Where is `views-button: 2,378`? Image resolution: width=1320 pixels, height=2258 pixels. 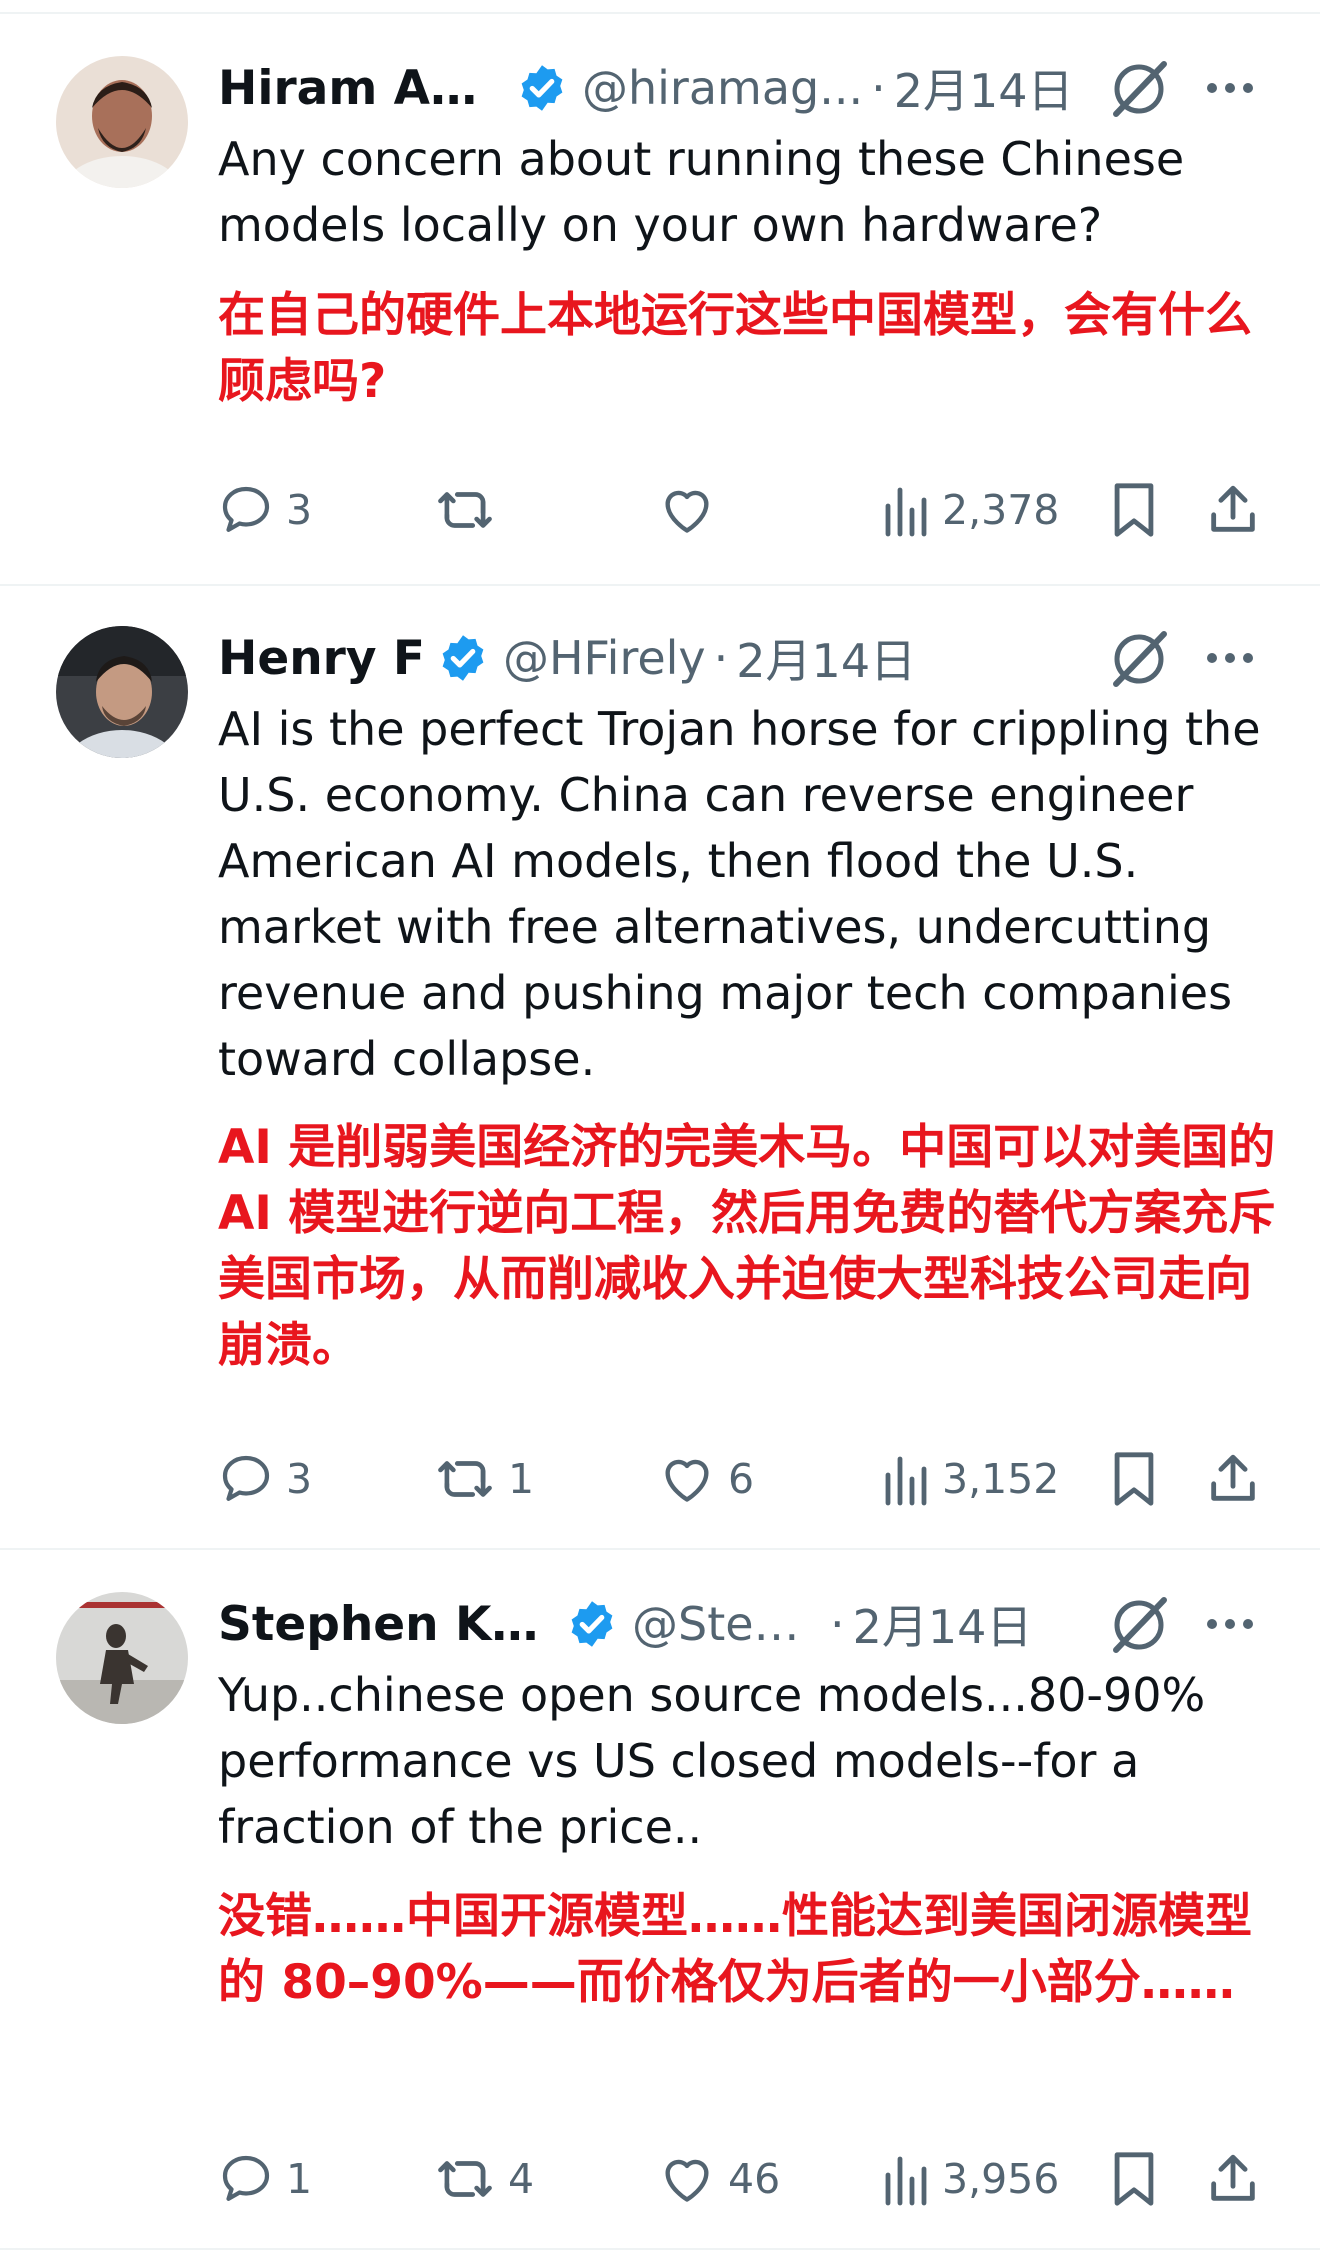
views-button: 2,378 is located at coordinates (970, 510).